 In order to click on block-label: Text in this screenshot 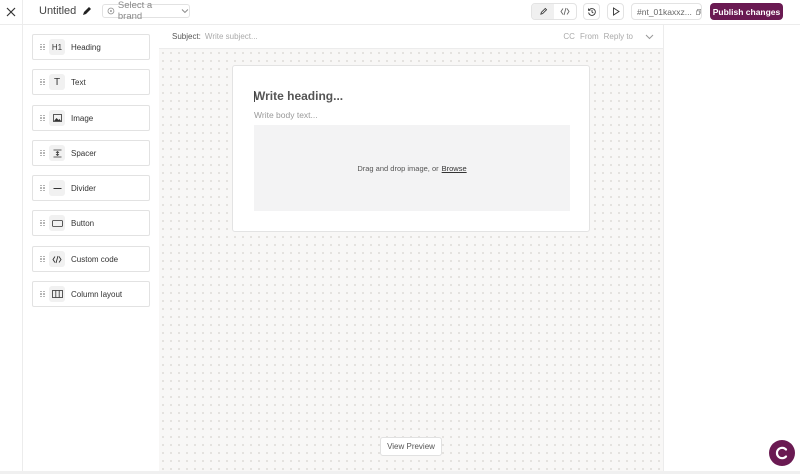, I will do `click(78, 82)`.